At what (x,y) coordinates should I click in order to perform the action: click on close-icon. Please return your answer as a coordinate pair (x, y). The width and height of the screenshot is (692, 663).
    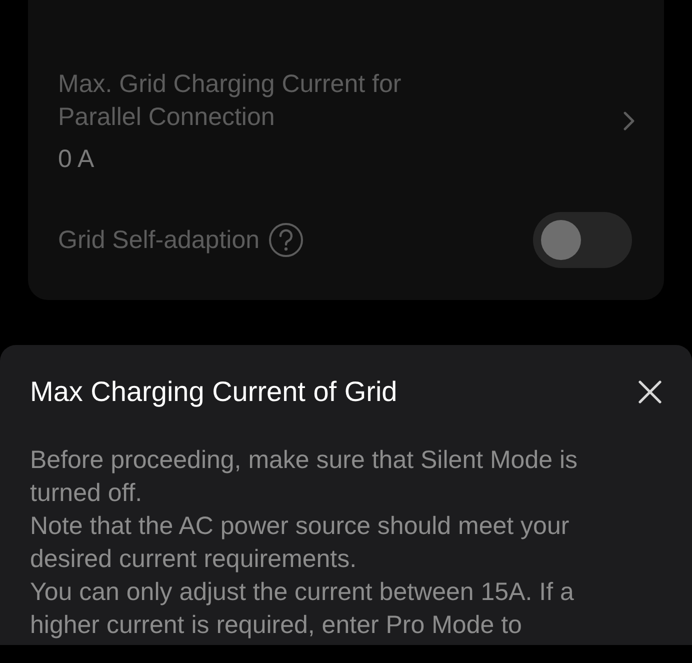
    Looking at the image, I should click on (650, 392).